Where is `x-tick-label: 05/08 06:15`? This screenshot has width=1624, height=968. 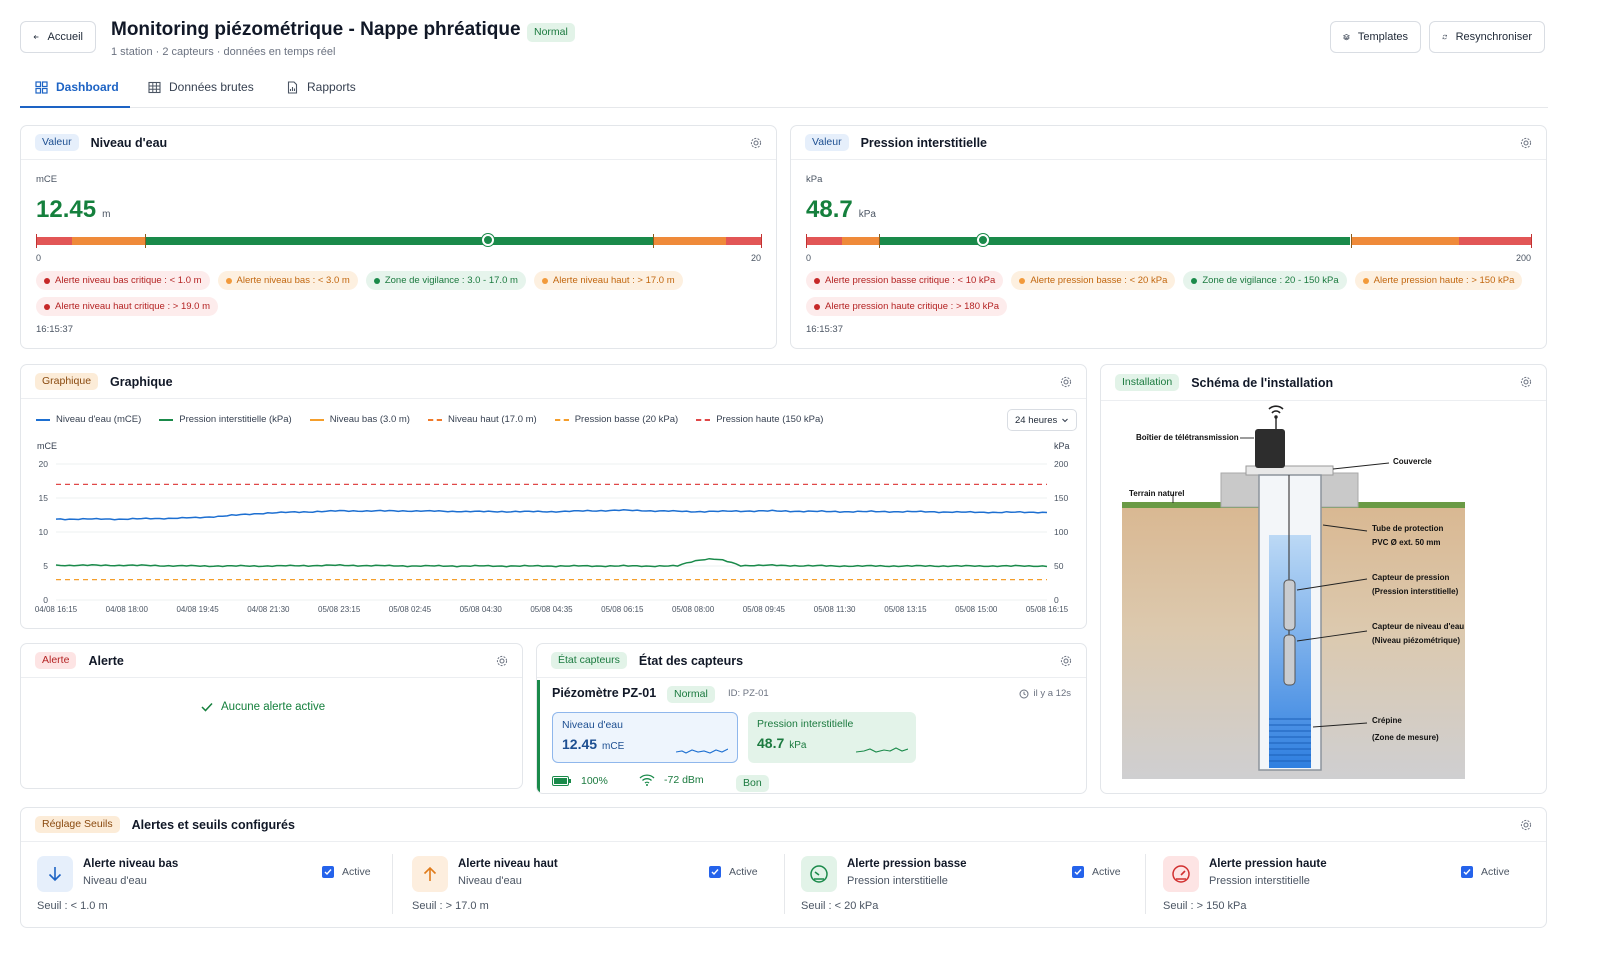 x-tick-label: 05/08 06:15 is located at coordinates (622, 609).